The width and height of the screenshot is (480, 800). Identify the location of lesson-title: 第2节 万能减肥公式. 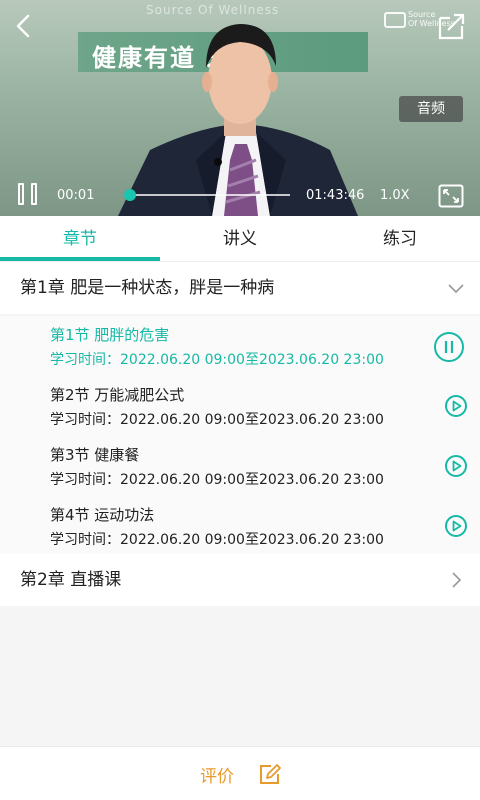
(117, 395).